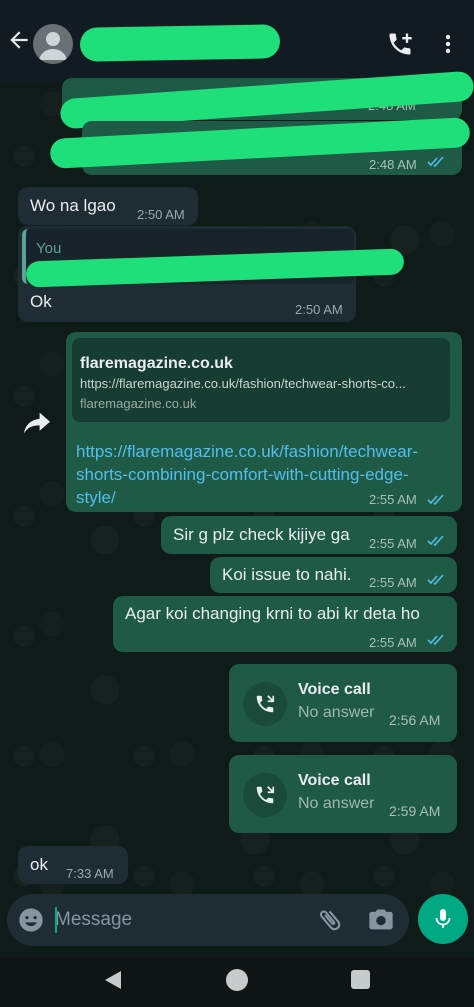  I want to click on message-input, so click(175, 920).